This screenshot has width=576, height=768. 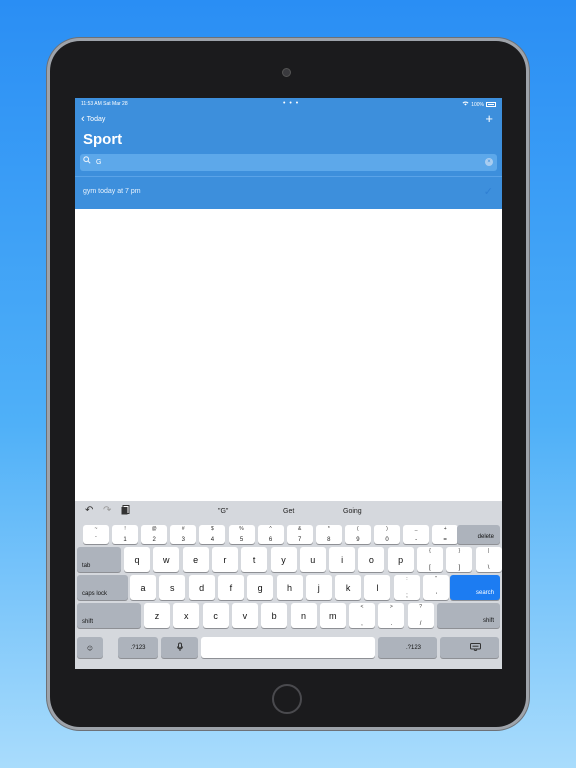 I want to click on key-label: j, so click(x=318, y=587).